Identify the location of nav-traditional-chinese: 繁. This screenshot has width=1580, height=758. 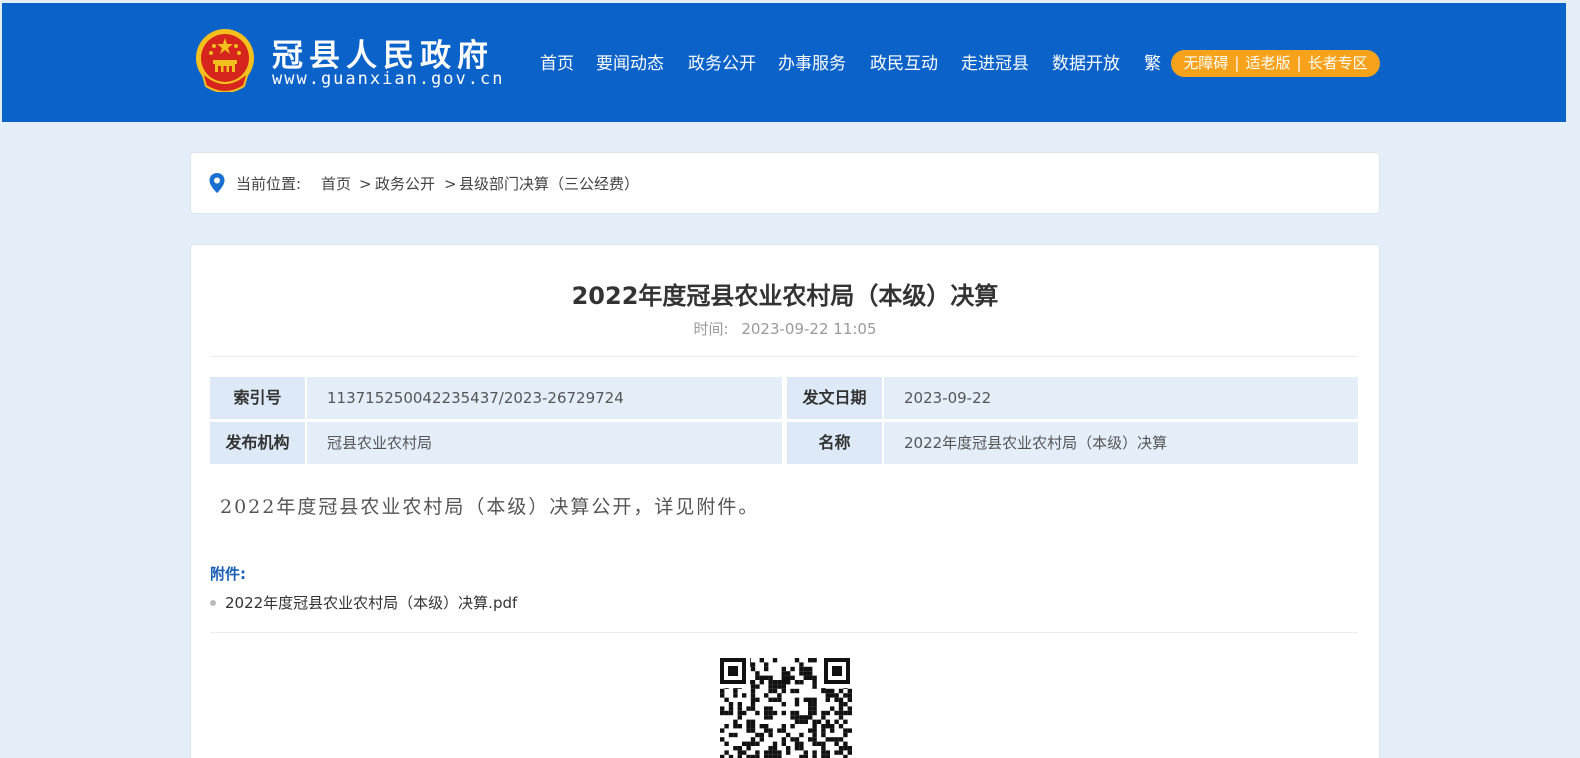
(1152, 64).